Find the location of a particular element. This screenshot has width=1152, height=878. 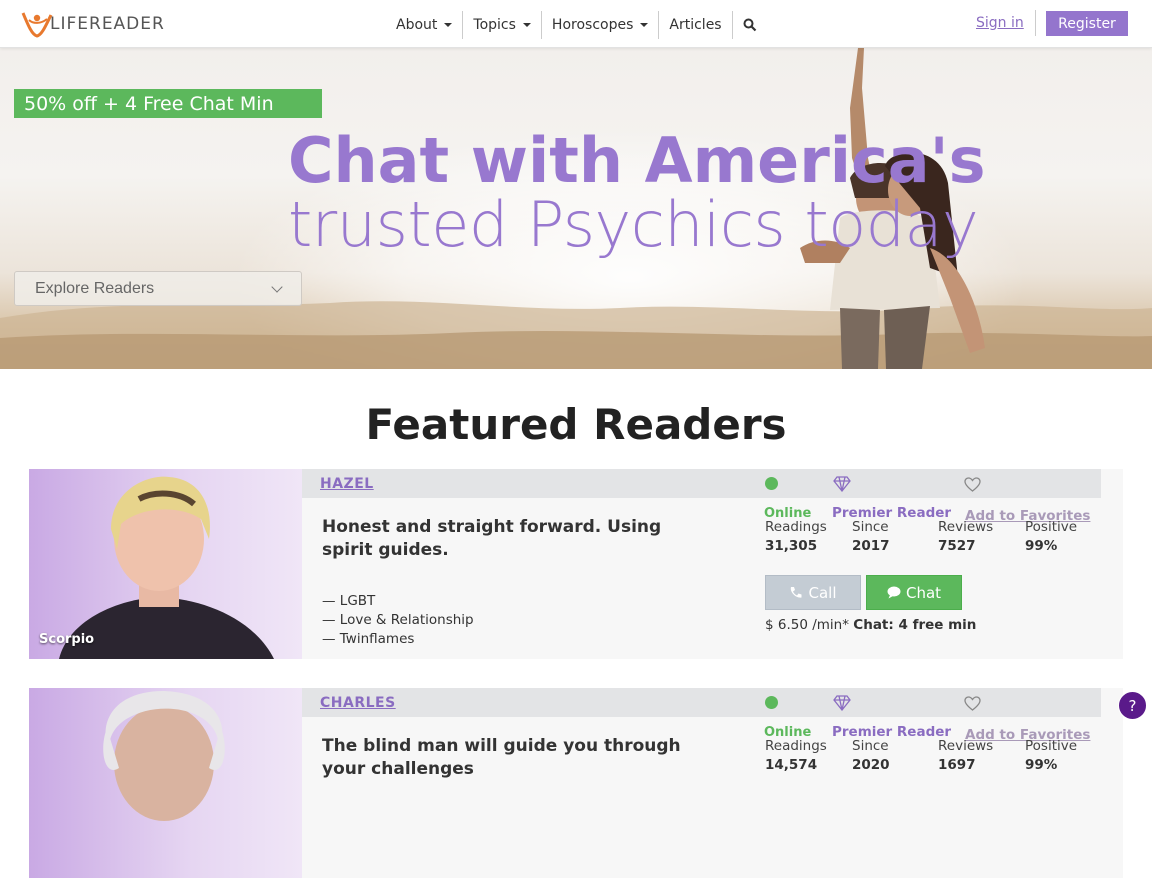

nav-about-label: About is located at coordinates (417, 25).